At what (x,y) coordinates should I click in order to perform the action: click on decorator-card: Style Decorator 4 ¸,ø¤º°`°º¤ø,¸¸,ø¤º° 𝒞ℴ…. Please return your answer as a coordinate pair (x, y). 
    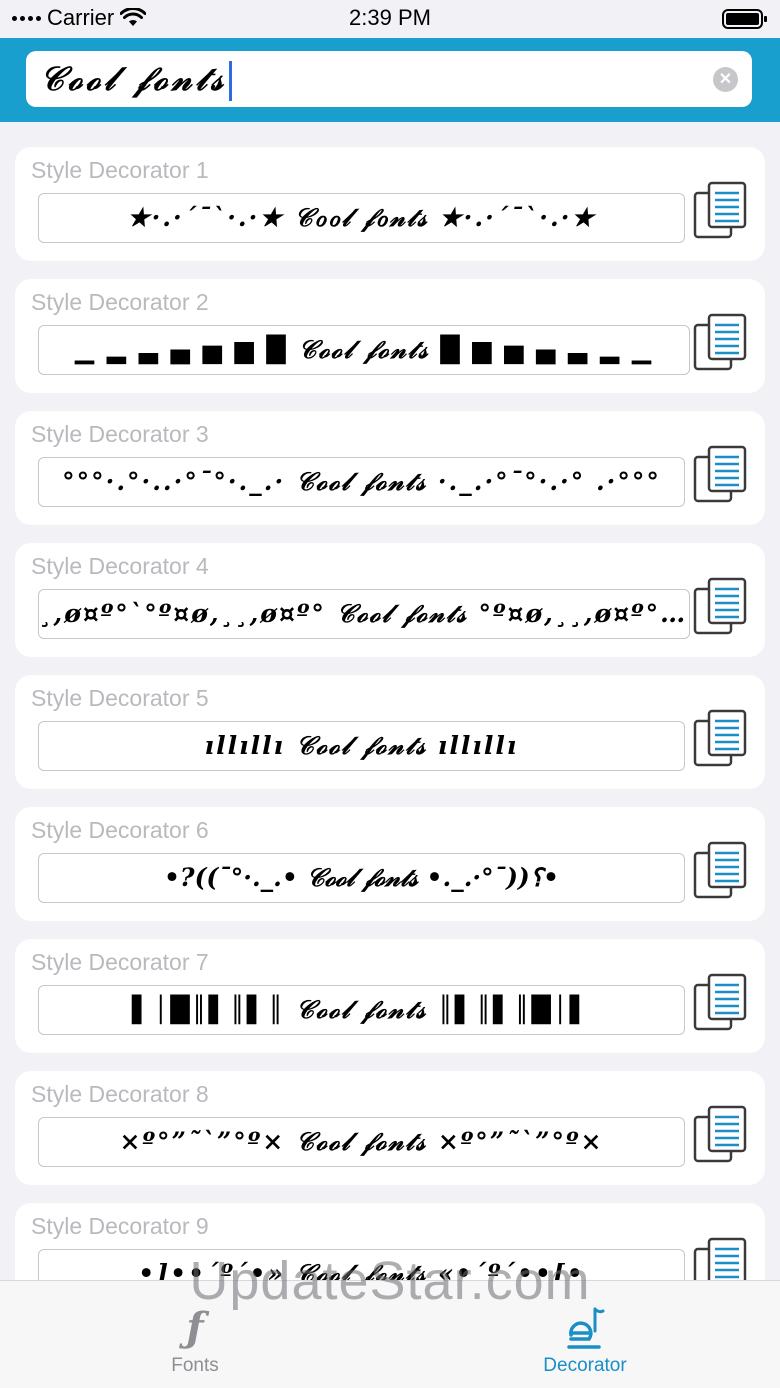
    Looking at the image, I should click on (390, 600).